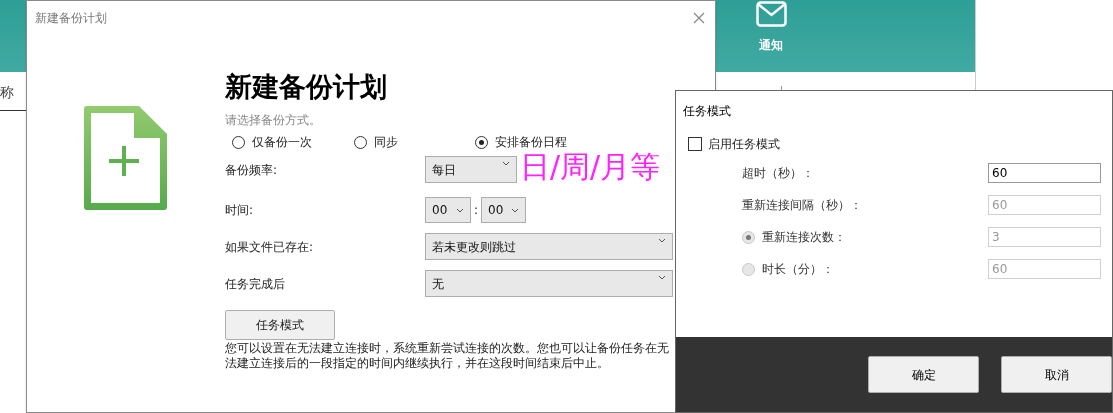  What do you see at coordinates (7, 92) in the screenshot?
I see `column-header: 称` at bounding box center [7, 92].